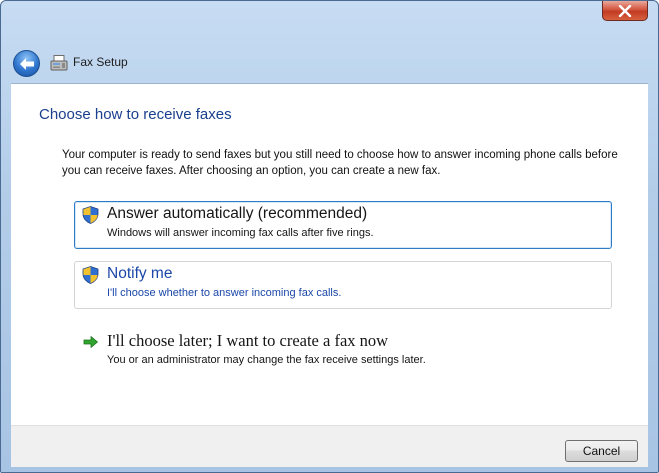  What do you see at coordinates (59, 63) in the screenshot?
I see `fax-icon` at bounding box center [59, 63].